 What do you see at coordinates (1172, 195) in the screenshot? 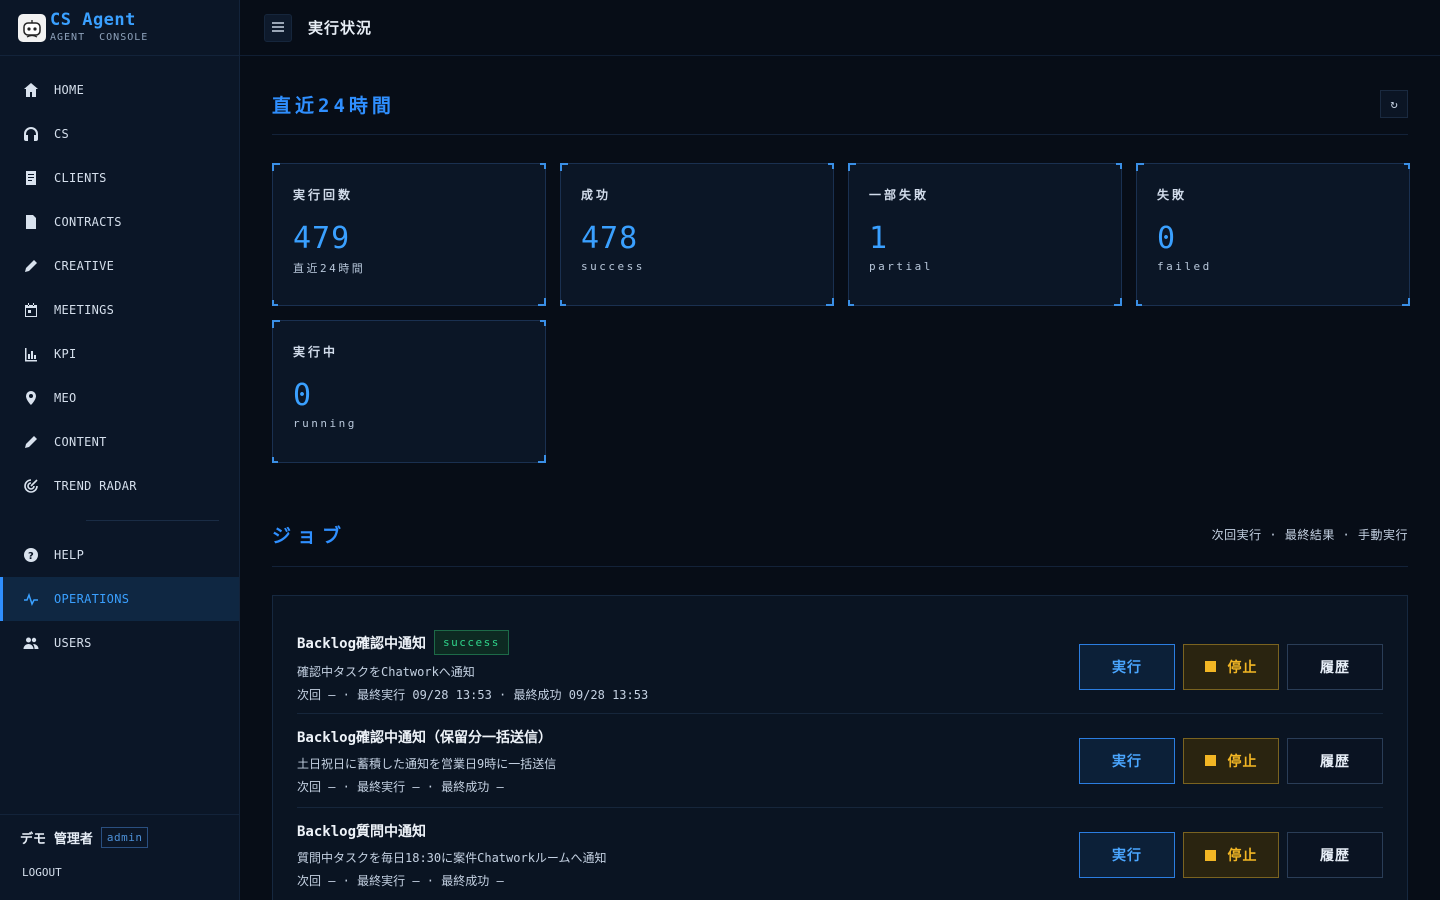
I see `stat-label: 失敗` at bounding box center [1172, 195].